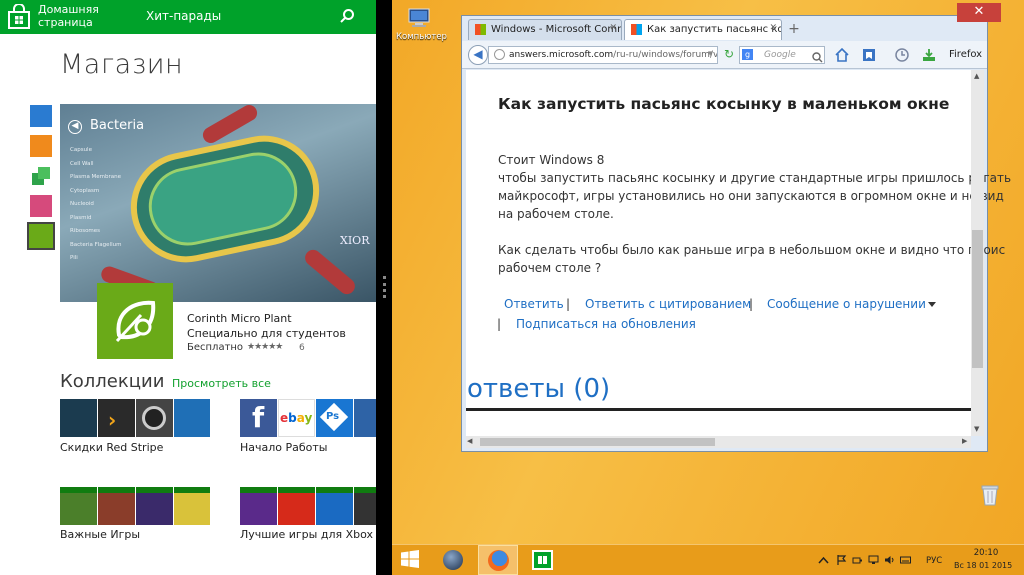 The width and height of the screenshot is (1024, 575). What do you see at coordinates (111, 447) in the screenshot?
I see `collection-label: Скидки Red Stripe` at bounding box center [111, 447].